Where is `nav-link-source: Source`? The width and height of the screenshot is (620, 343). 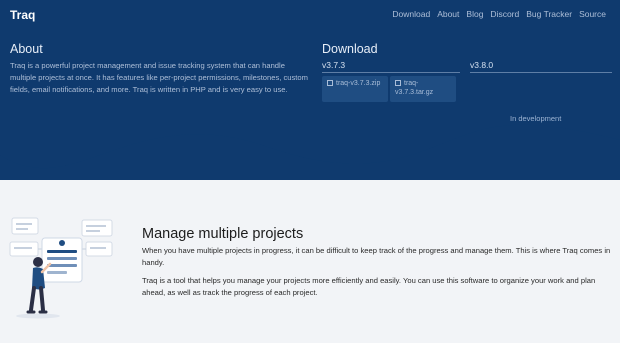
nav-link-source: Source is located at coordinates (592, 14).